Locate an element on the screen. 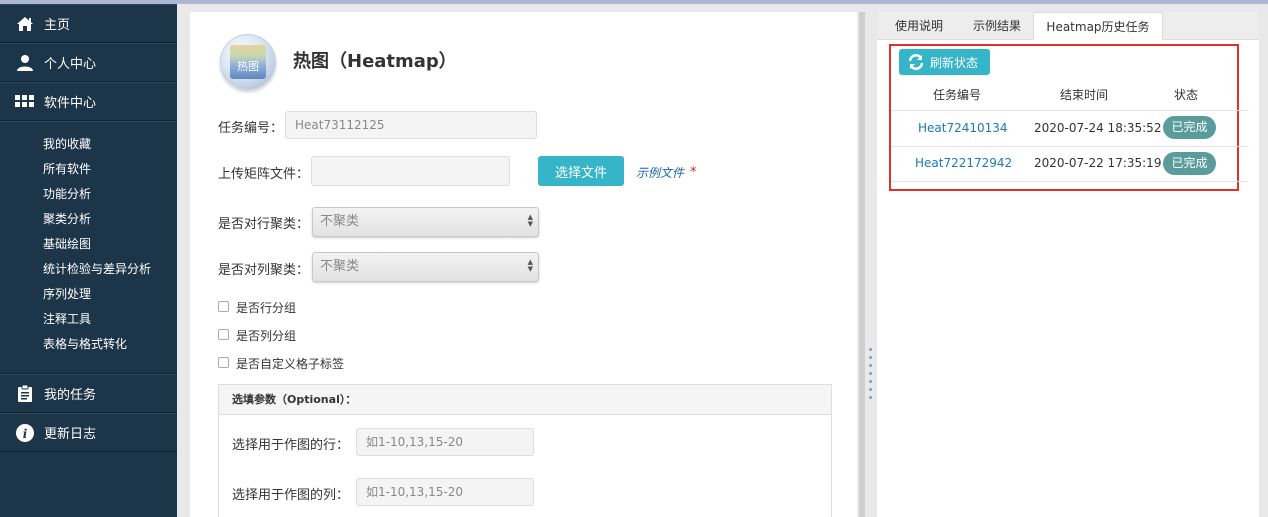 The width and height of the screenshot is (1268, 517). sidebar-item-home: 主页 is located at coordinates (88, 23).